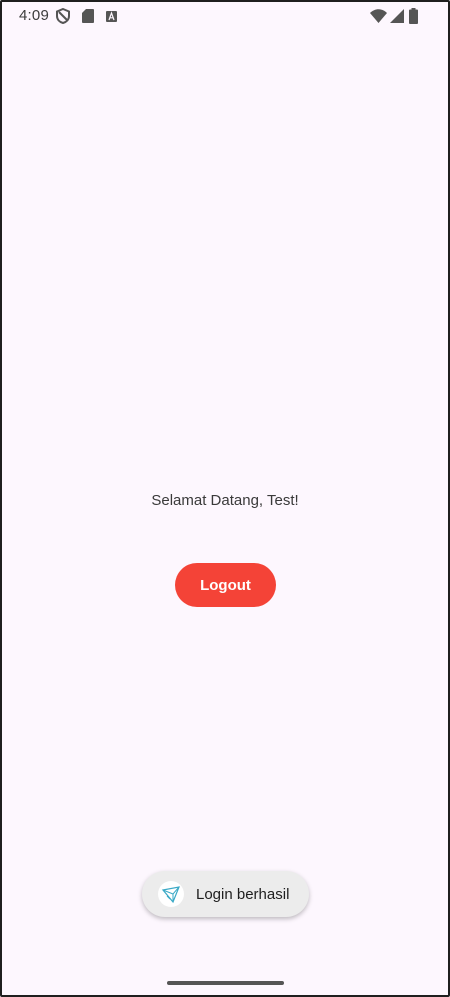 This screenshot has width=450, height=997. I want to click on sd-card-icon, so click(88, 16).